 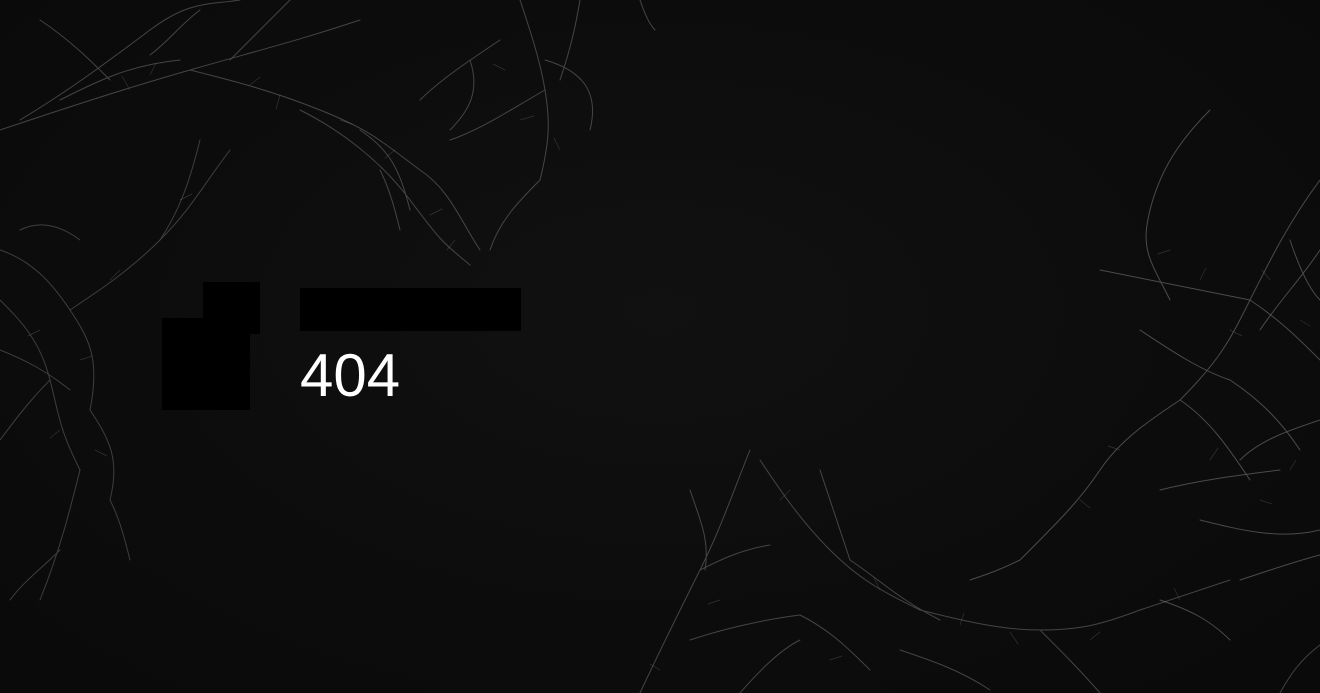 I want to click on redacted-heading, so click(x=410, y=309).